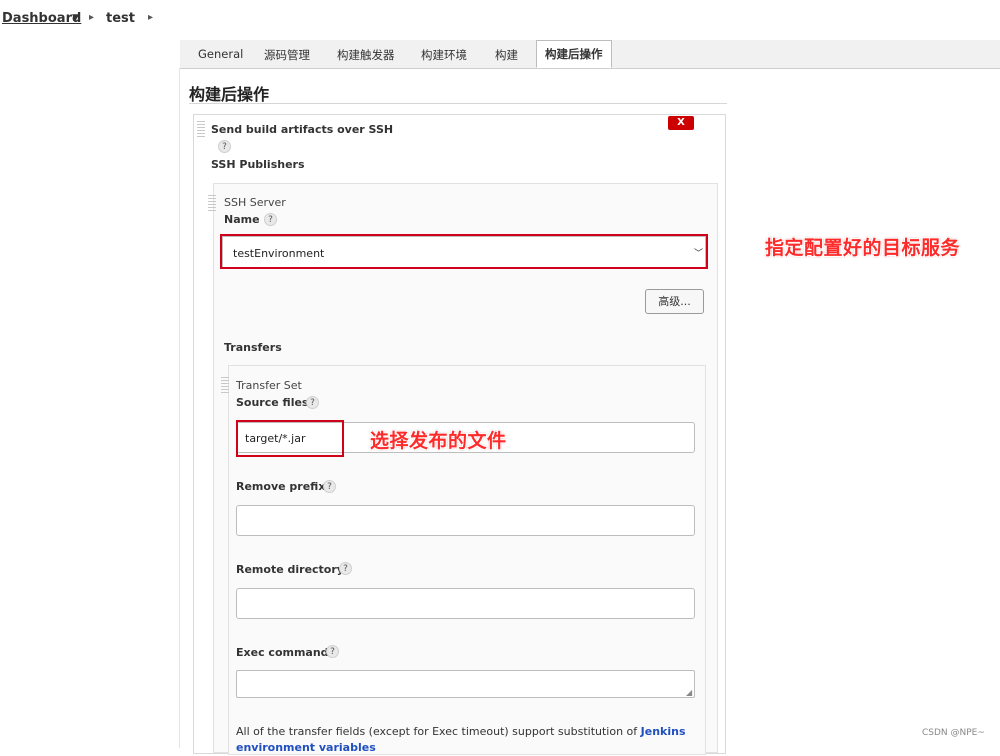 Image resolution: width=1000 pixels, height=756 pixels. I want to click on config-tabs: General 源码管理 构建触发器 构建环境 构建 构建后操作, so click(590, 54).